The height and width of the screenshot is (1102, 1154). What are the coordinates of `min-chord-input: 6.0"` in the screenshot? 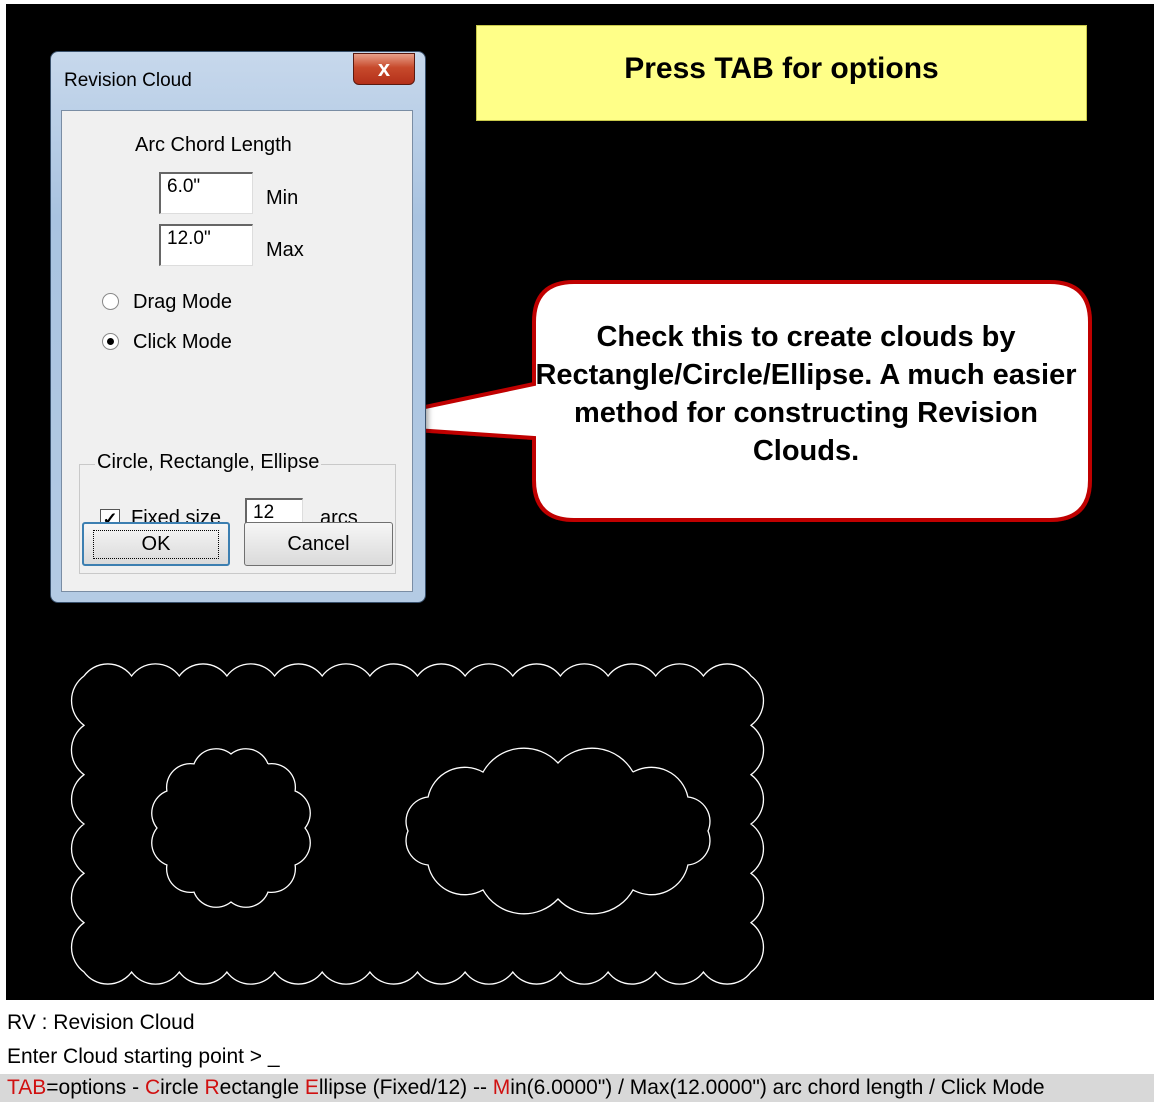 It's located at (206, 193).